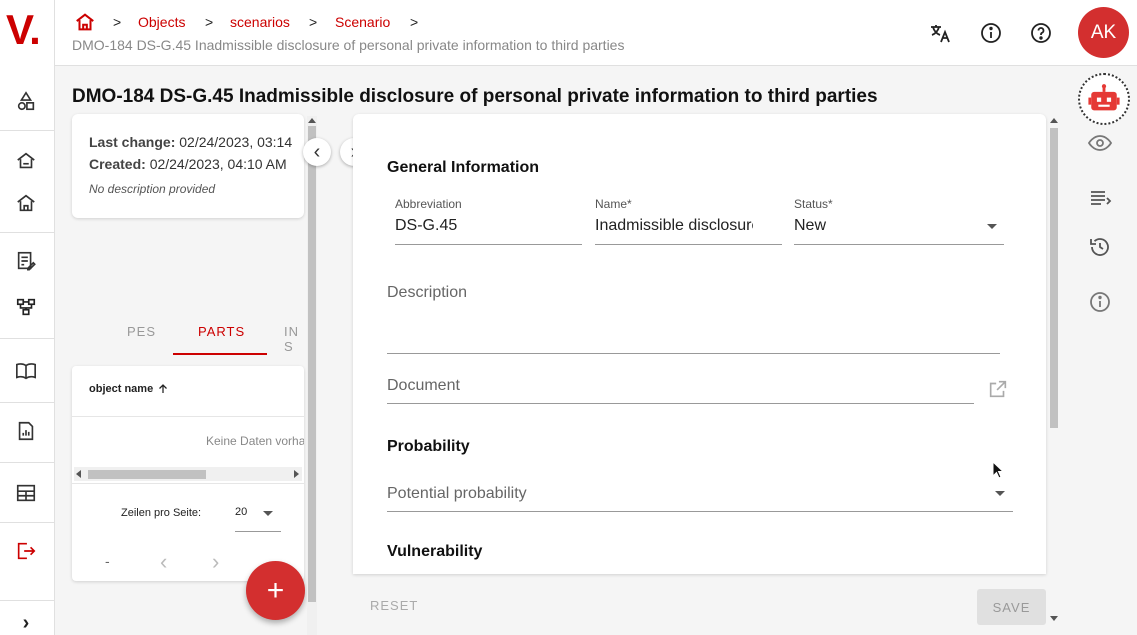 The width and height of the screenshot is (1137, 635). What do you see at coordinates (998, 391) in the screenshot?
I see `open-external-icon` at bounding box center [998, 391].